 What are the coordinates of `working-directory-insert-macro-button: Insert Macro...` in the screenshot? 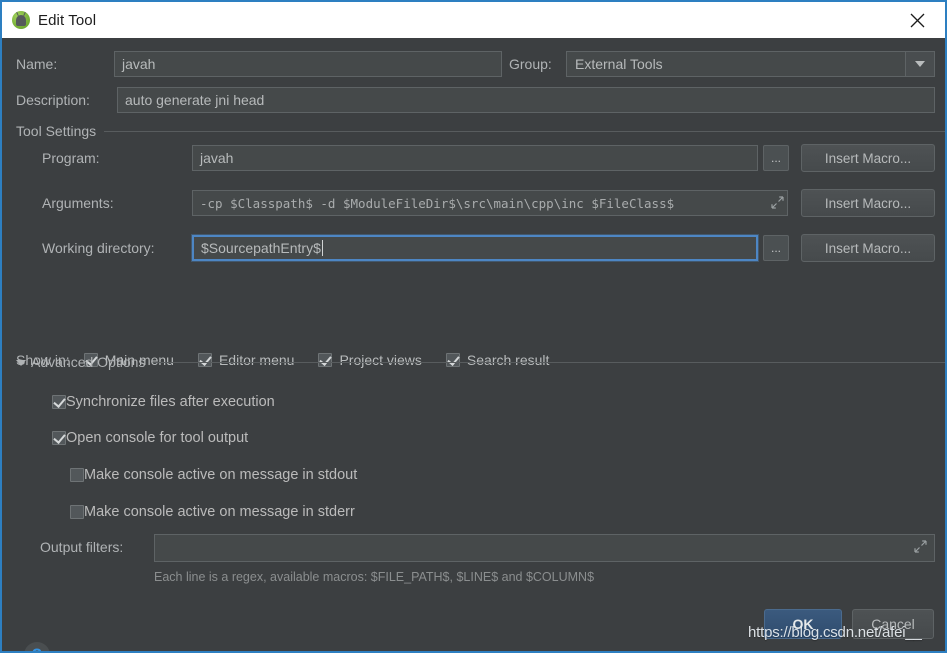 It's located at (868, 248).